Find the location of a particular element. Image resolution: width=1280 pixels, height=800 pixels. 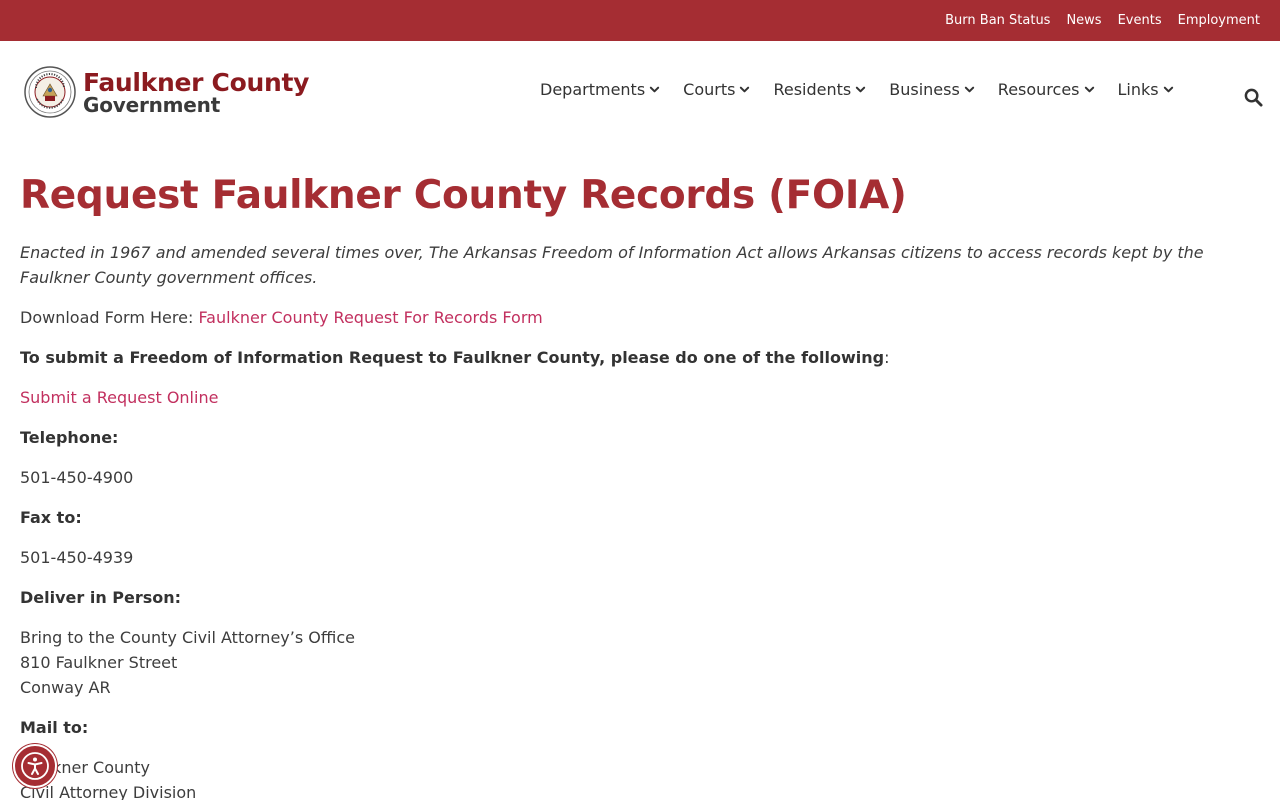

burn-ban-status-link: Burn Ban Status is located at coordinates (997, 20).